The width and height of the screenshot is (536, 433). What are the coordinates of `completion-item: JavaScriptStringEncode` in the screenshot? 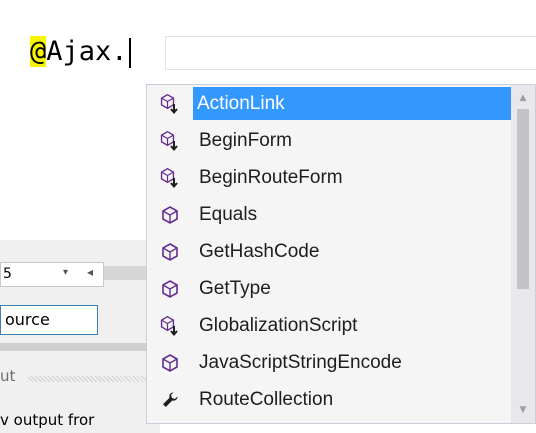 It's located at (329, 362).